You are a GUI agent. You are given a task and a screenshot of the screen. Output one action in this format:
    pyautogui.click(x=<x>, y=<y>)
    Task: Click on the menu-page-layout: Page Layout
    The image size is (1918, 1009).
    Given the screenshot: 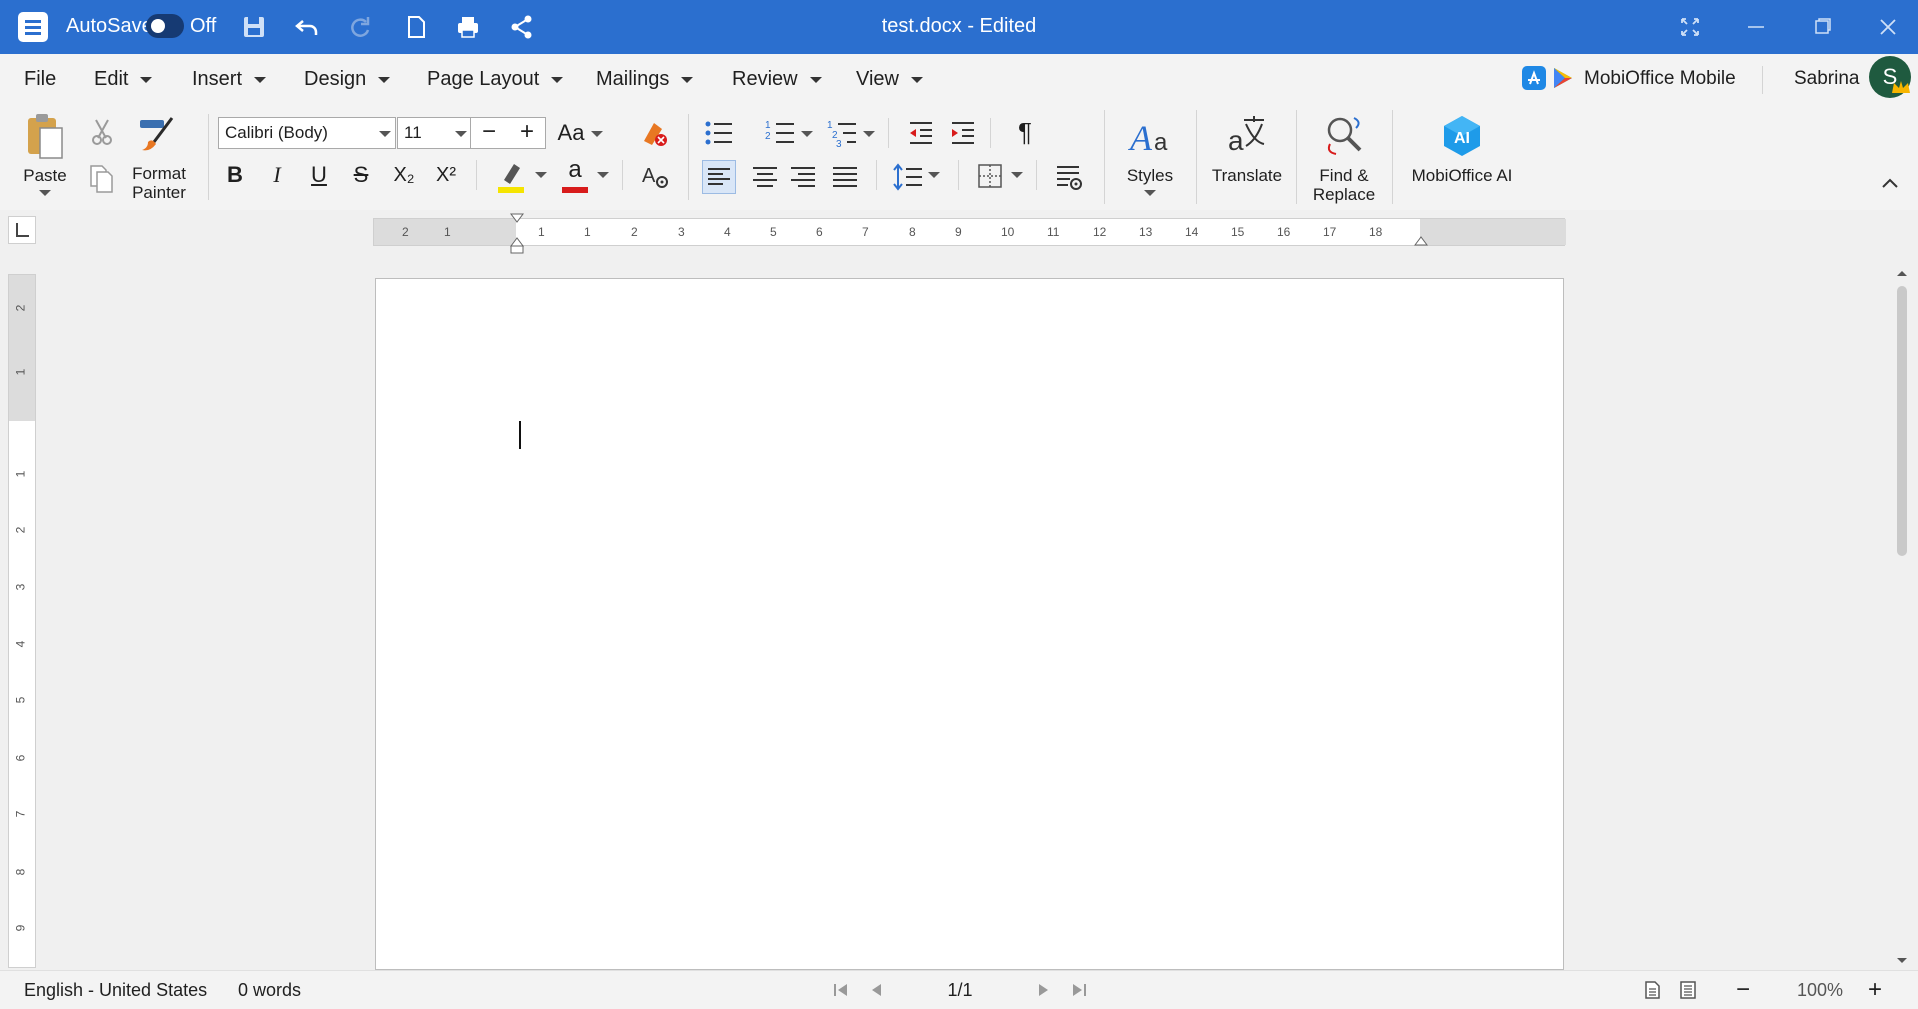 What is the action you would take?
    pyautogui.click(x=495, y=79)
    